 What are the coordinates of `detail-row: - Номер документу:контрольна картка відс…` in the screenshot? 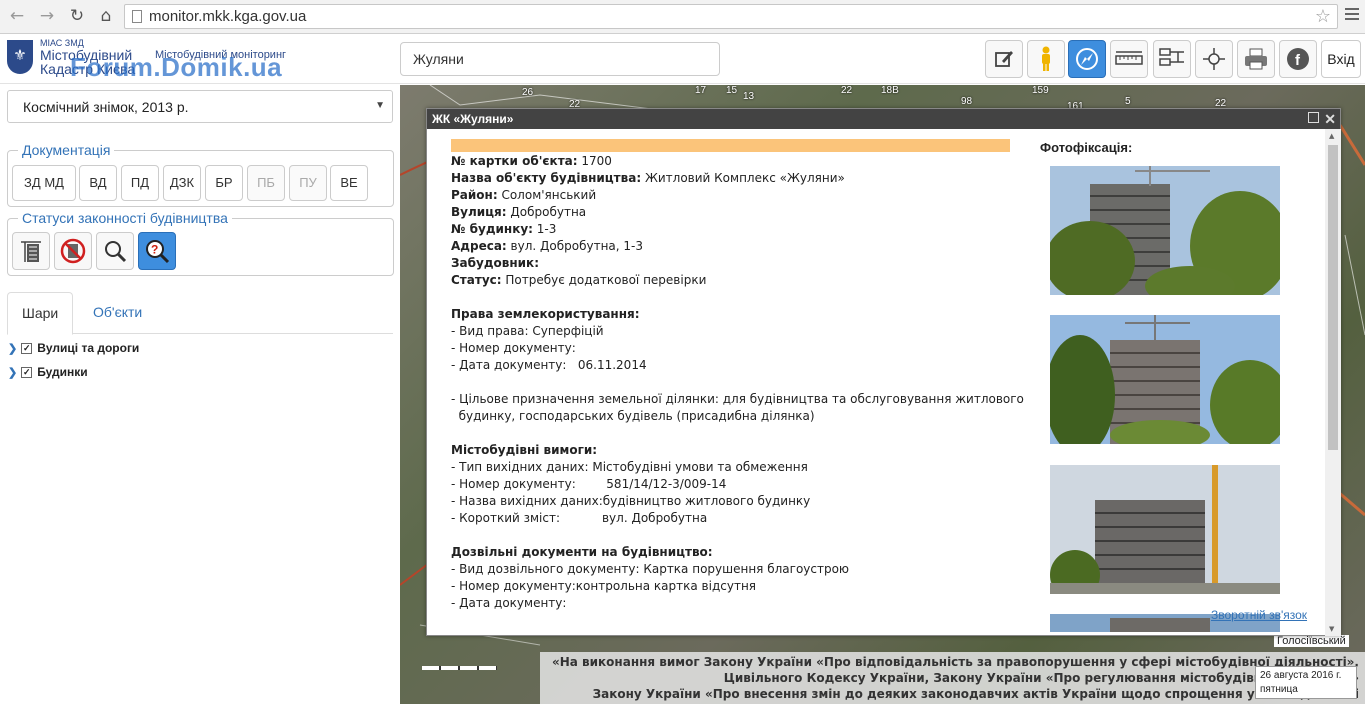 It's located at (733, 586).